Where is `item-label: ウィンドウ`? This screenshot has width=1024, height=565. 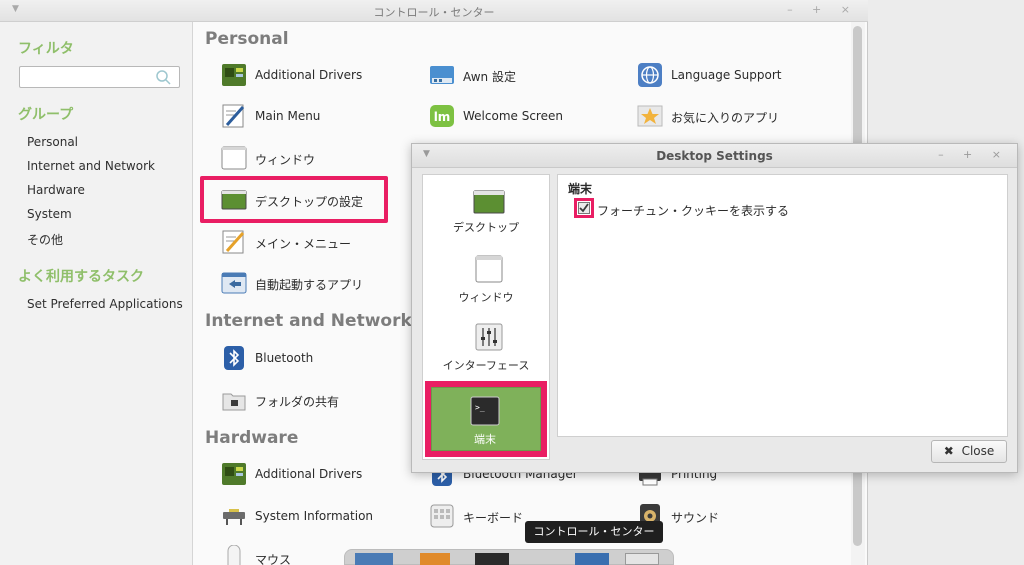 item-label: ウィンドウ is located at coordinates (285, 160).